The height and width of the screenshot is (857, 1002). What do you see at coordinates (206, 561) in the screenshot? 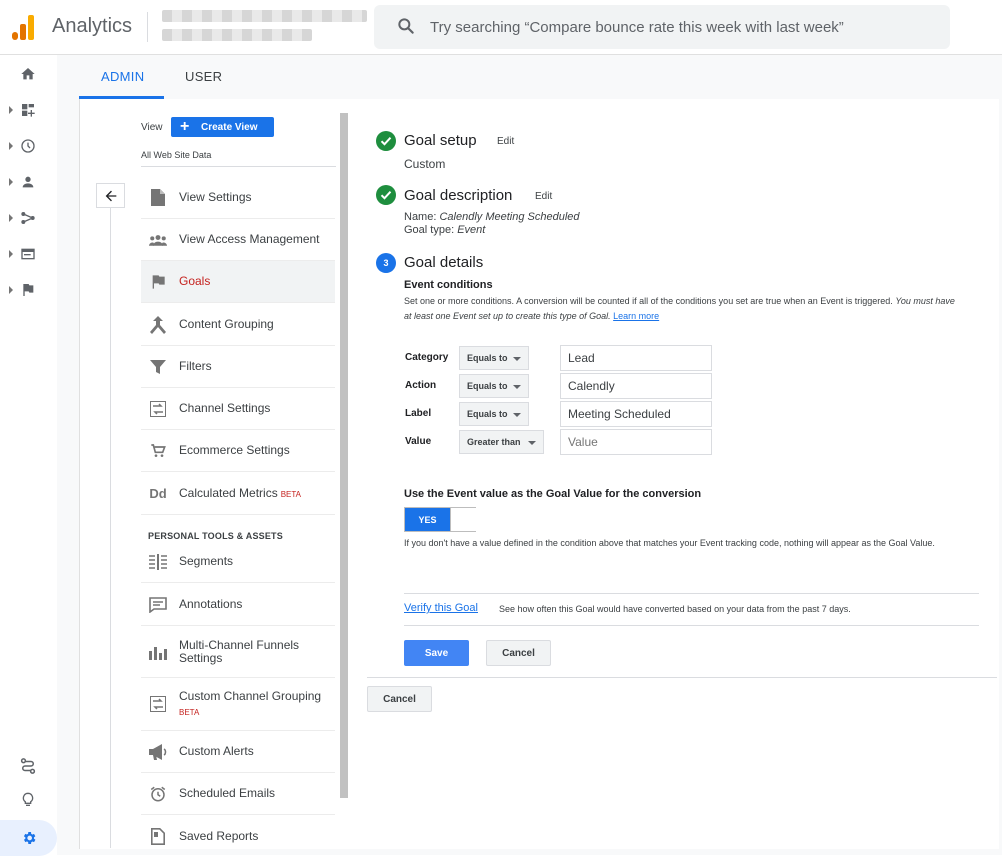
I see `menu-item-label: Segments` at bounding box center [206, 561].